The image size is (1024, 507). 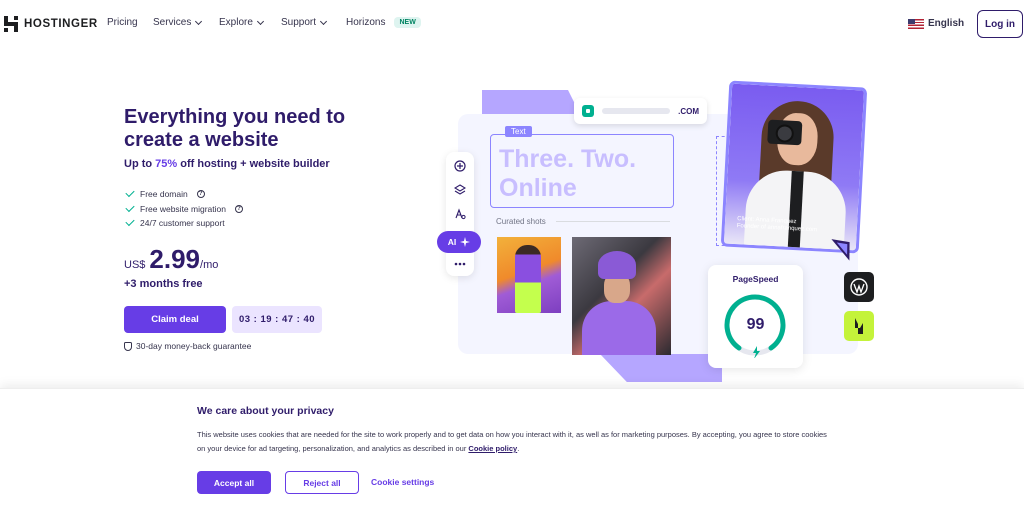 I want to click on nav-services-label: Services, so click(x=172, y=22).